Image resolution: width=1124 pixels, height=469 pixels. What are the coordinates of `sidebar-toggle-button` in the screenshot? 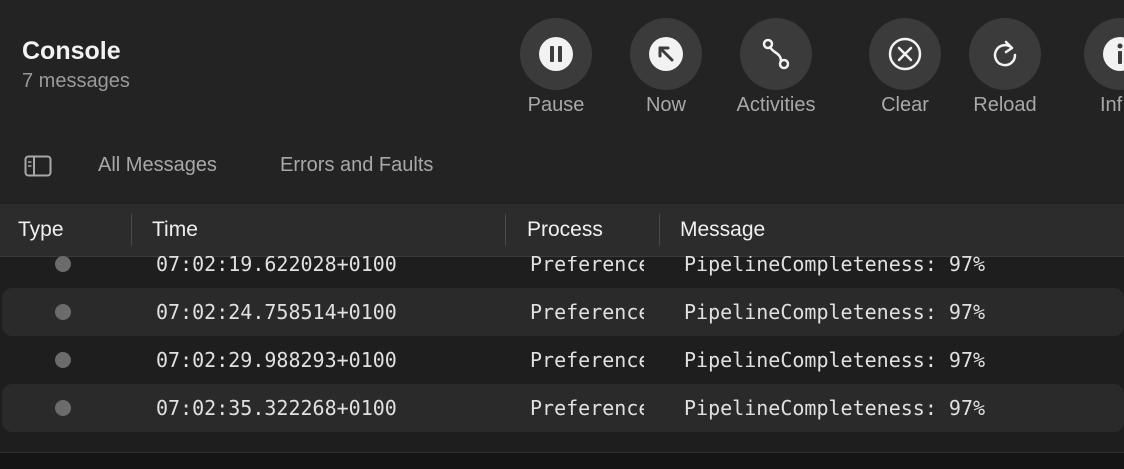 It's located at (38, 166).